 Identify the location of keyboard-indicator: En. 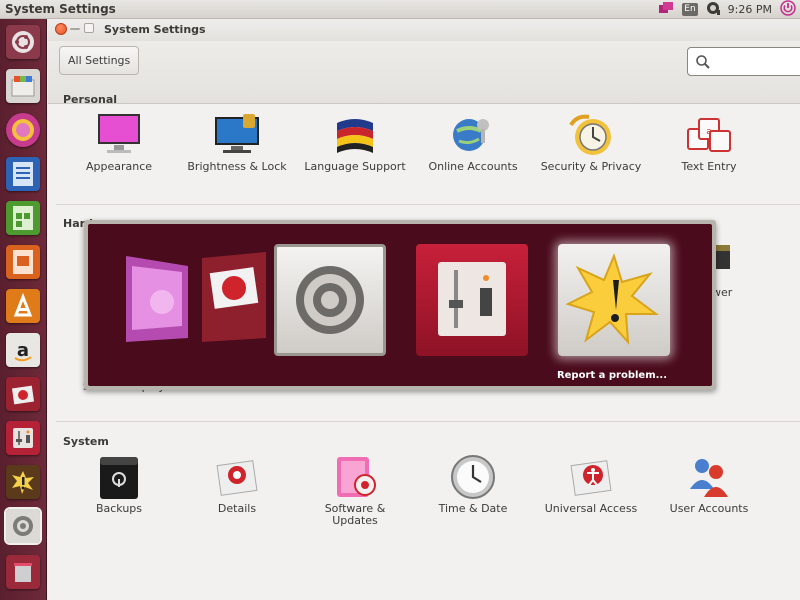
(690, 9).